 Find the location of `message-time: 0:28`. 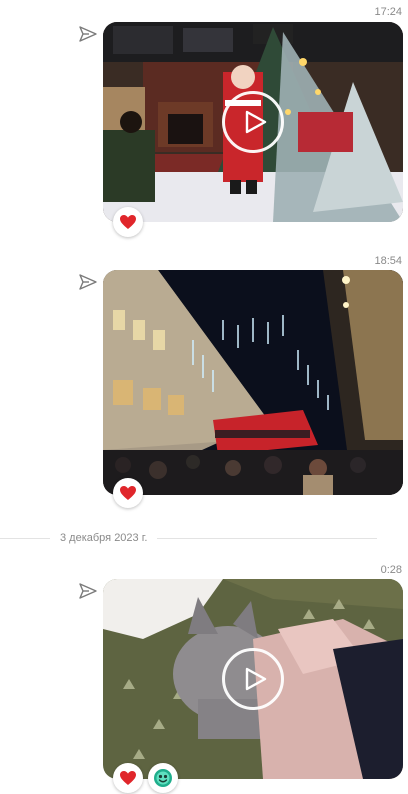

message-time: 0:28 is located at coordinates (391, 570).